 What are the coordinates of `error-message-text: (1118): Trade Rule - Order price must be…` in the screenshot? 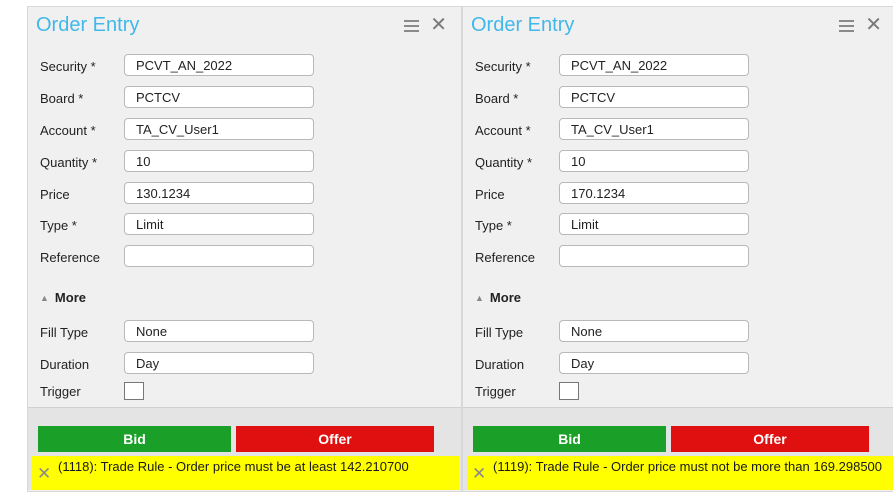 It's located at (233, 466).